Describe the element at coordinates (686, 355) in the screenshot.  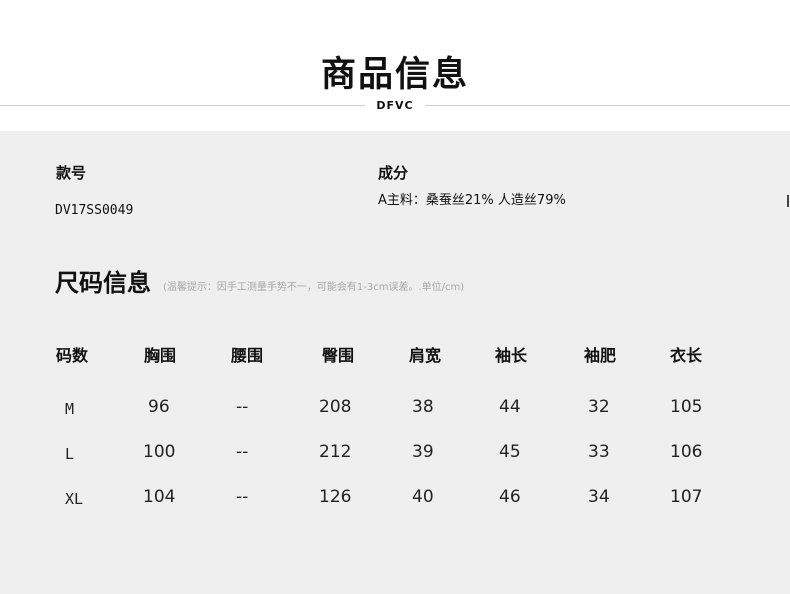
I see `header-length: 衣长` at that location.